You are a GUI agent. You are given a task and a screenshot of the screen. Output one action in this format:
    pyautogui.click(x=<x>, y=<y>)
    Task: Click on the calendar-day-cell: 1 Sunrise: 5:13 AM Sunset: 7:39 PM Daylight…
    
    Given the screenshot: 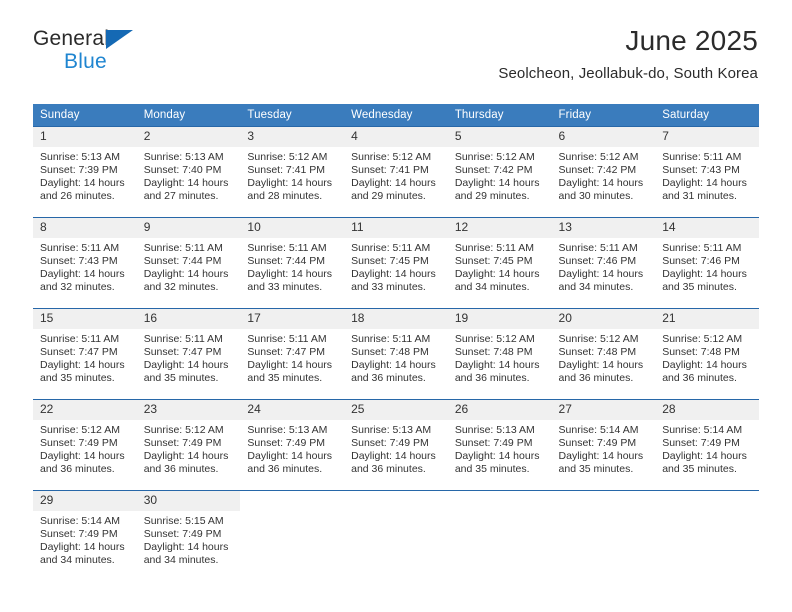 What is the action you would take?
    pyautogui.click(x=85, y=172)
    